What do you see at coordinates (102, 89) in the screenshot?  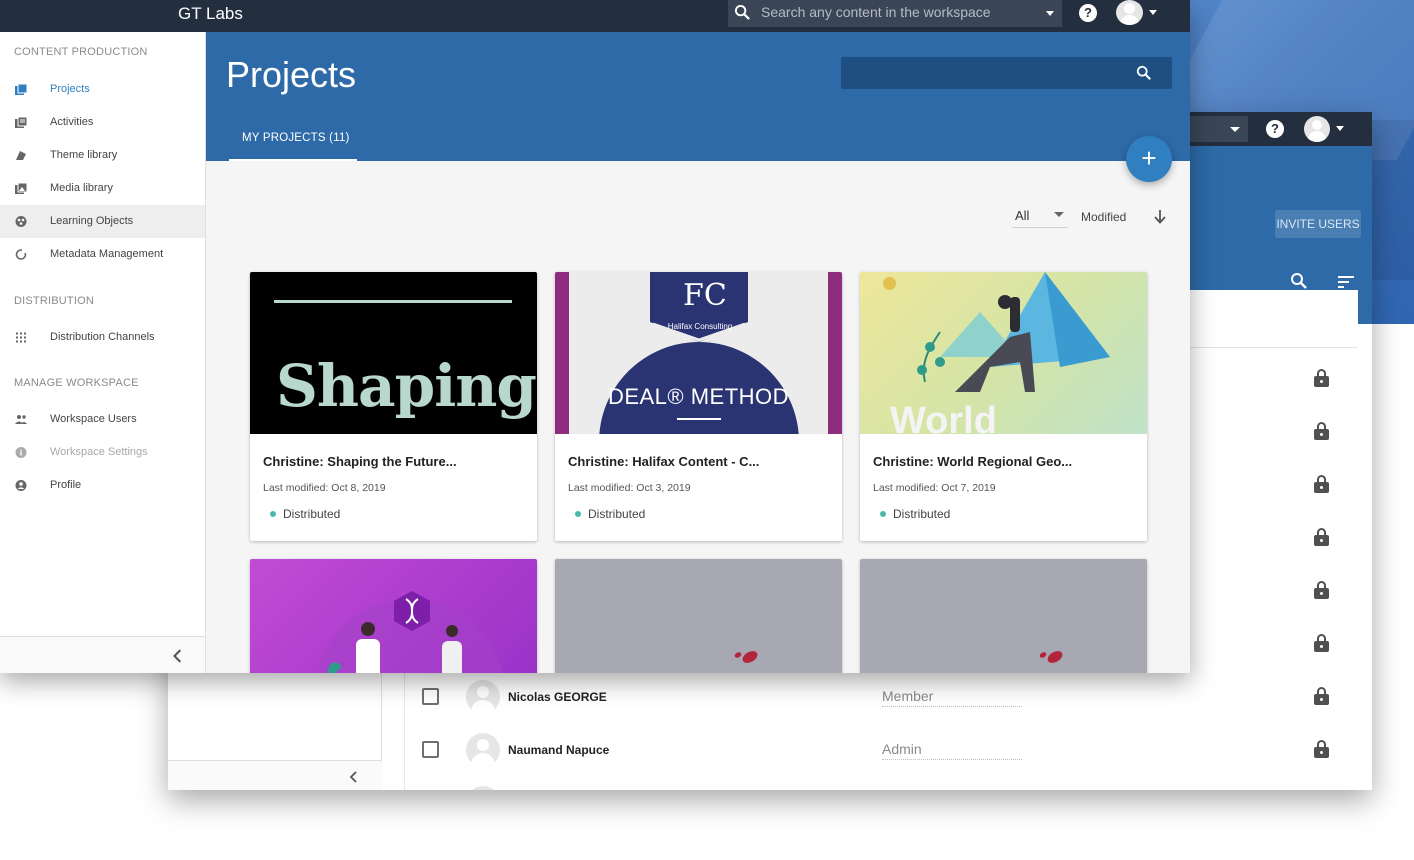 I see `sidebar-item-projects: Projects` at bounding box center [102, 89].